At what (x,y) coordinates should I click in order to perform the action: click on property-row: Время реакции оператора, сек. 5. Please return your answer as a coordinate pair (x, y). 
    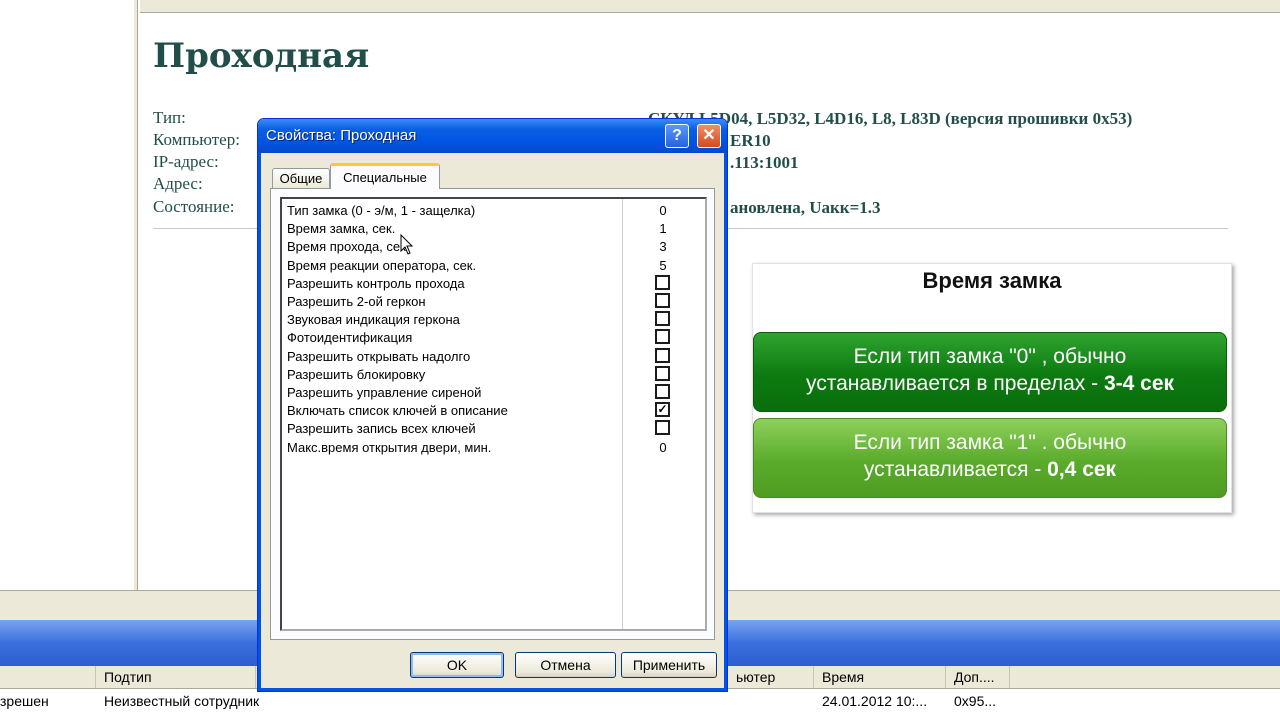
    Looking at the image, I should click on (493, 266).